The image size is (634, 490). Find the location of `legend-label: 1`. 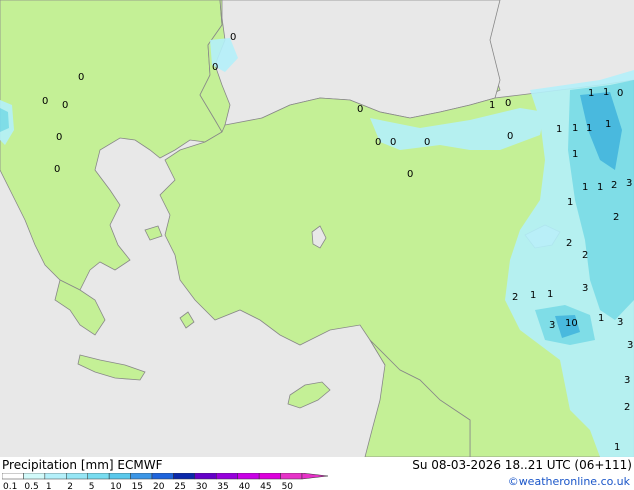

legend-label: 1 is located at coordinates (49, 486).